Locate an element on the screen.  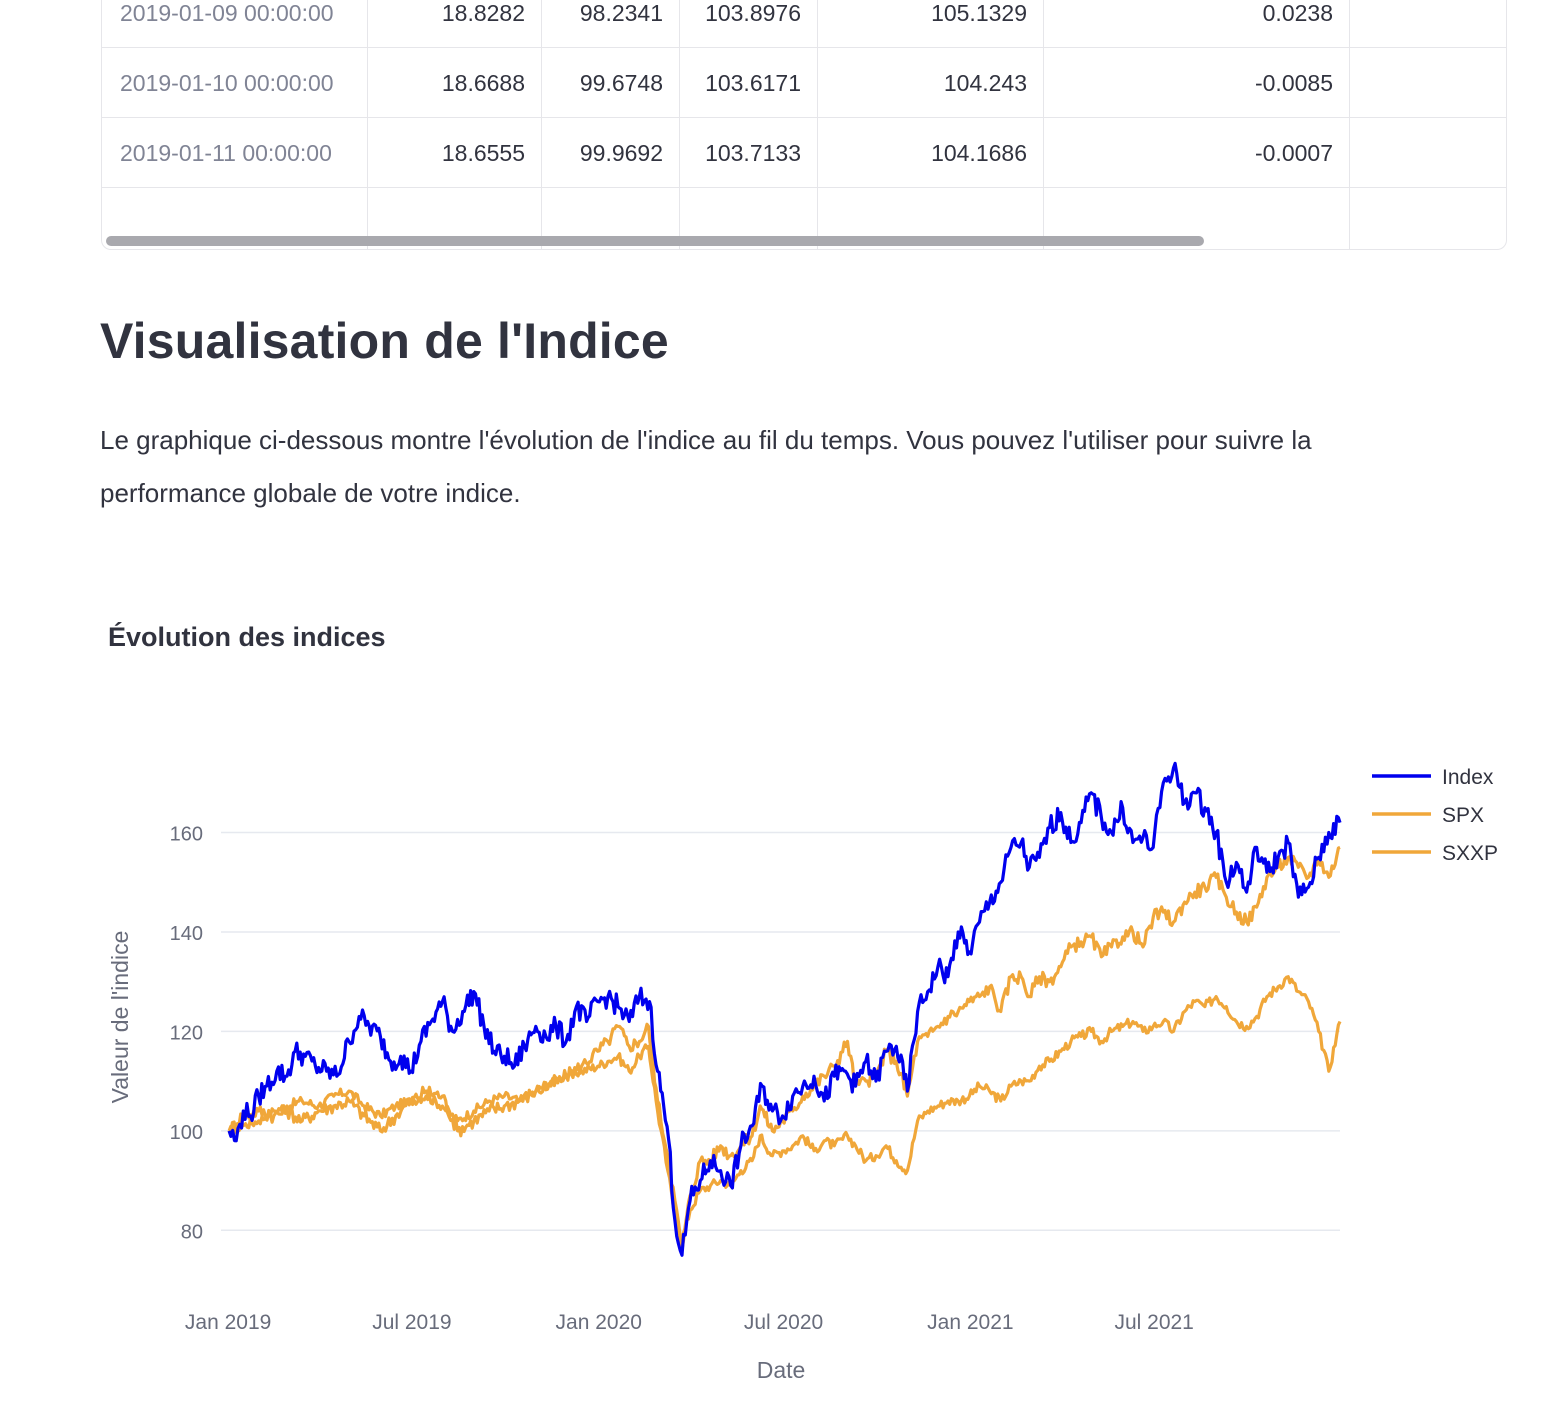
legend-label-spx: SPX is located at coordinates (1463, 815).